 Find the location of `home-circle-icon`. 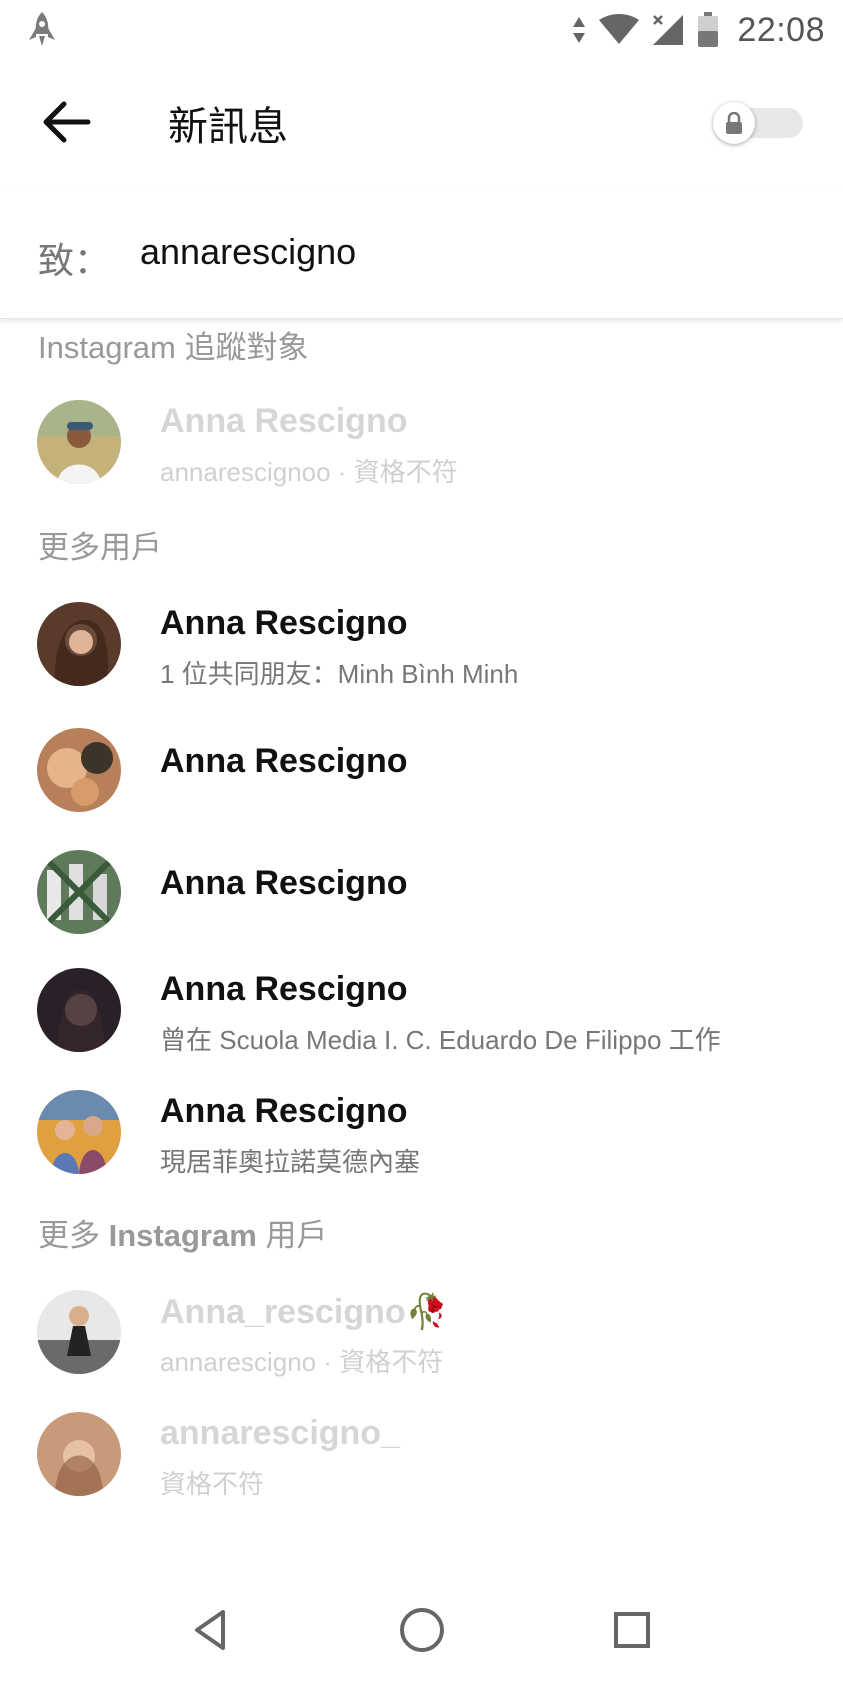

home-circle-icon is located at coordinates (422, 1630).